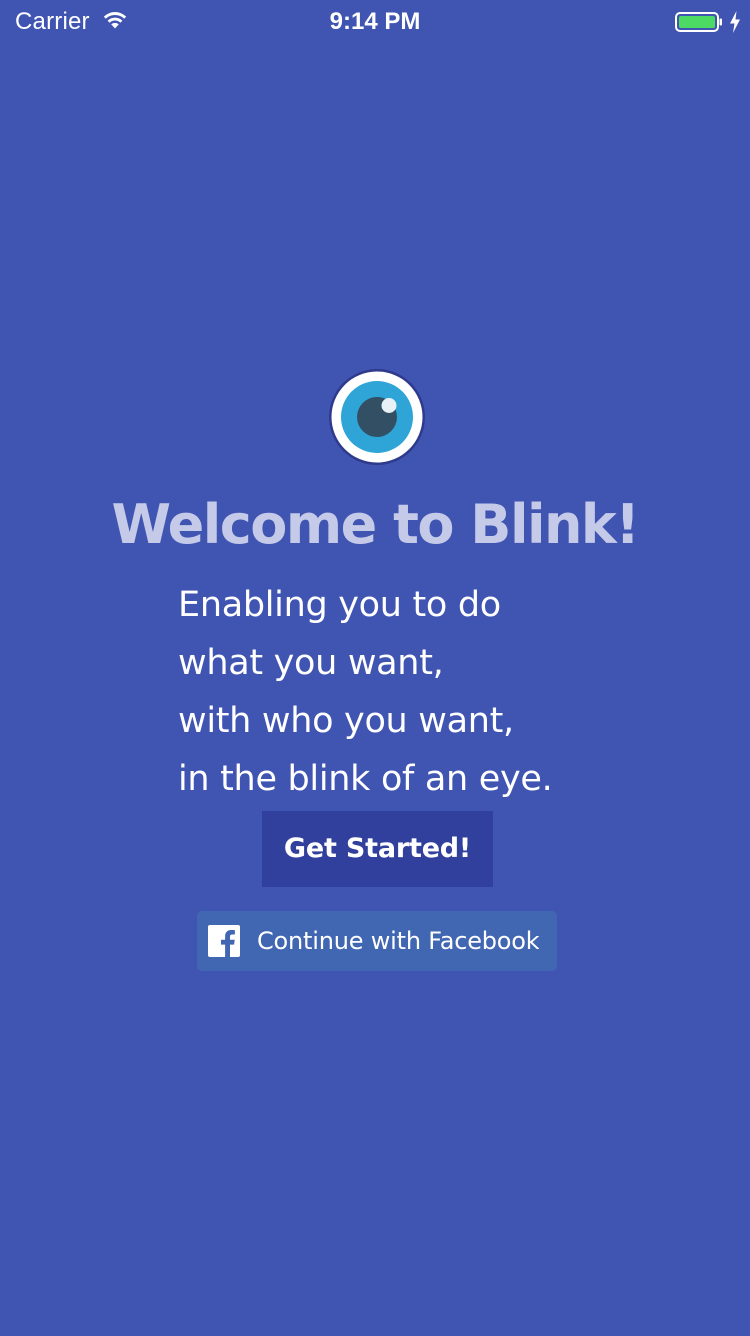 The height and width of the screenshot is (1336, 750). I want to click on facebook-icon, so click(224, 941).